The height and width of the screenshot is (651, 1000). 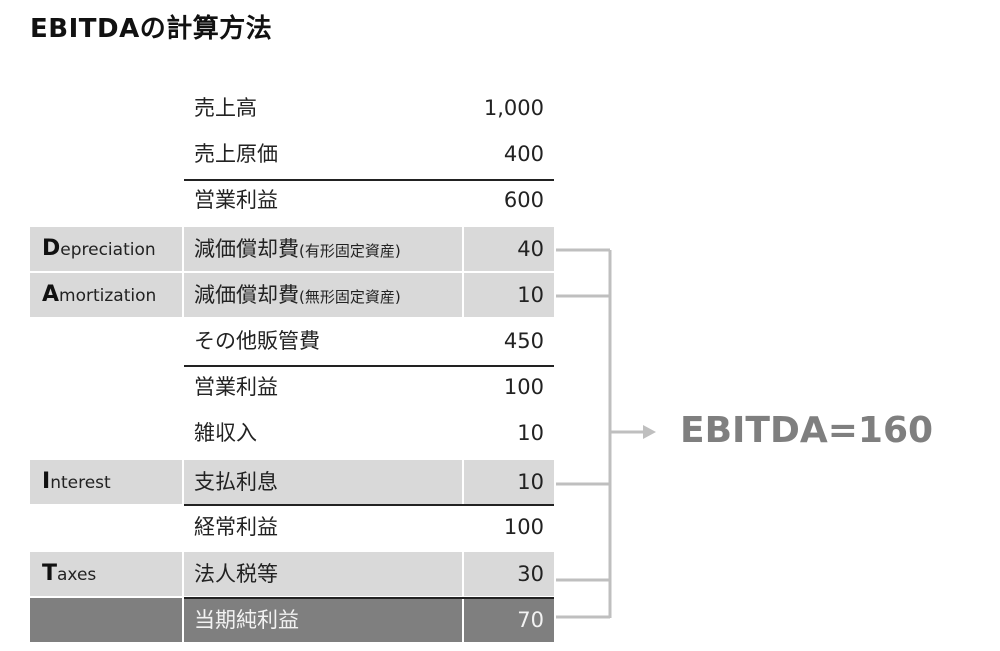 What do you see at coordinates (649, 432) in the screenshot?
I see `arrow-head-icon` at bounding box center [649, 432].